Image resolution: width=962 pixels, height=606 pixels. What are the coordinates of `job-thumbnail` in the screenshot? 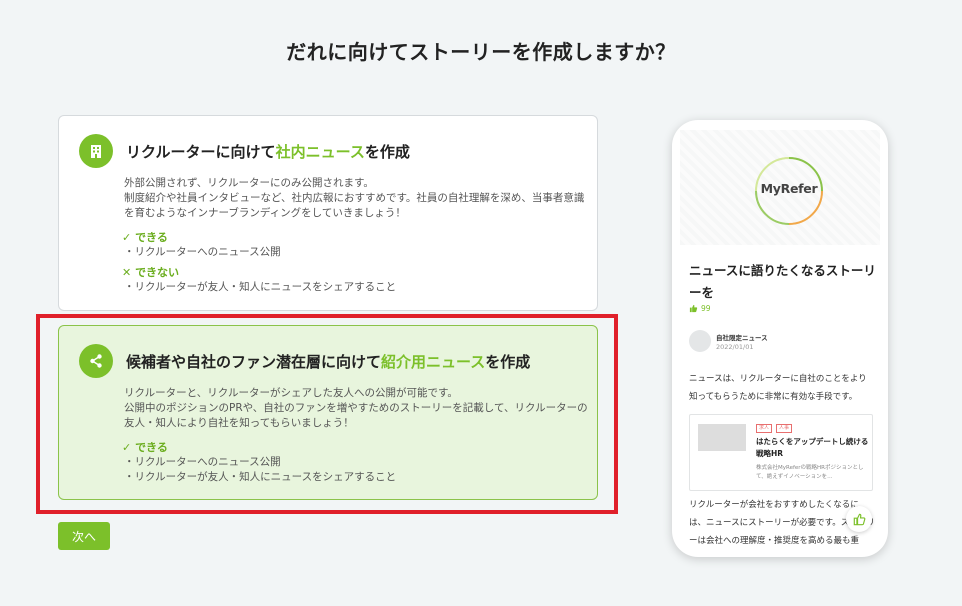 It's located at (722, 437).